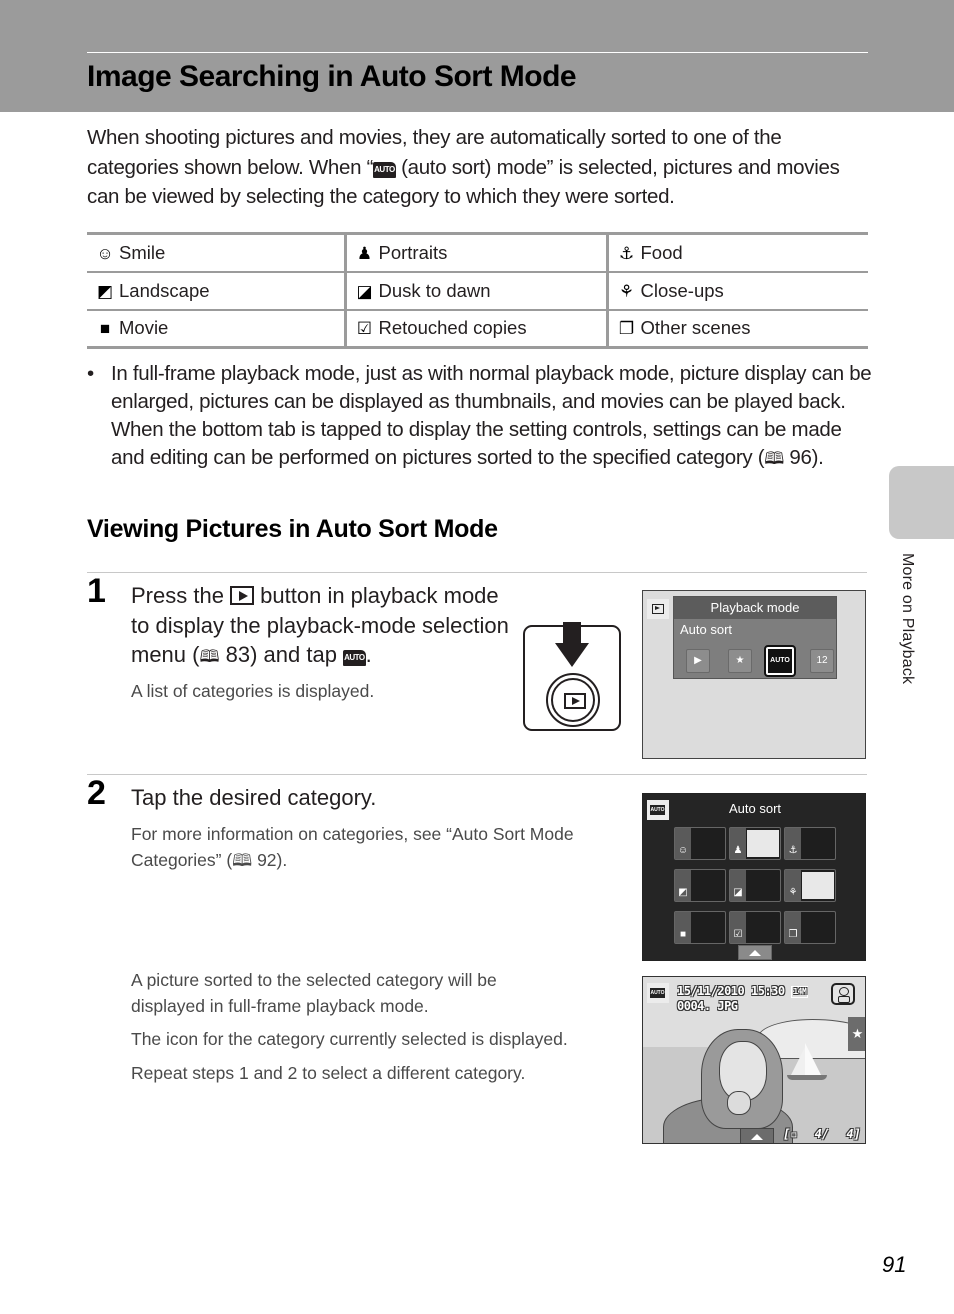 Image resolution: width=954 pixels, height=1314 pixels. What do you see at coordinates (856, 1034) in the screenshot?
I see `favorite-star-tab: ★` at bounding box center [856, 1034].